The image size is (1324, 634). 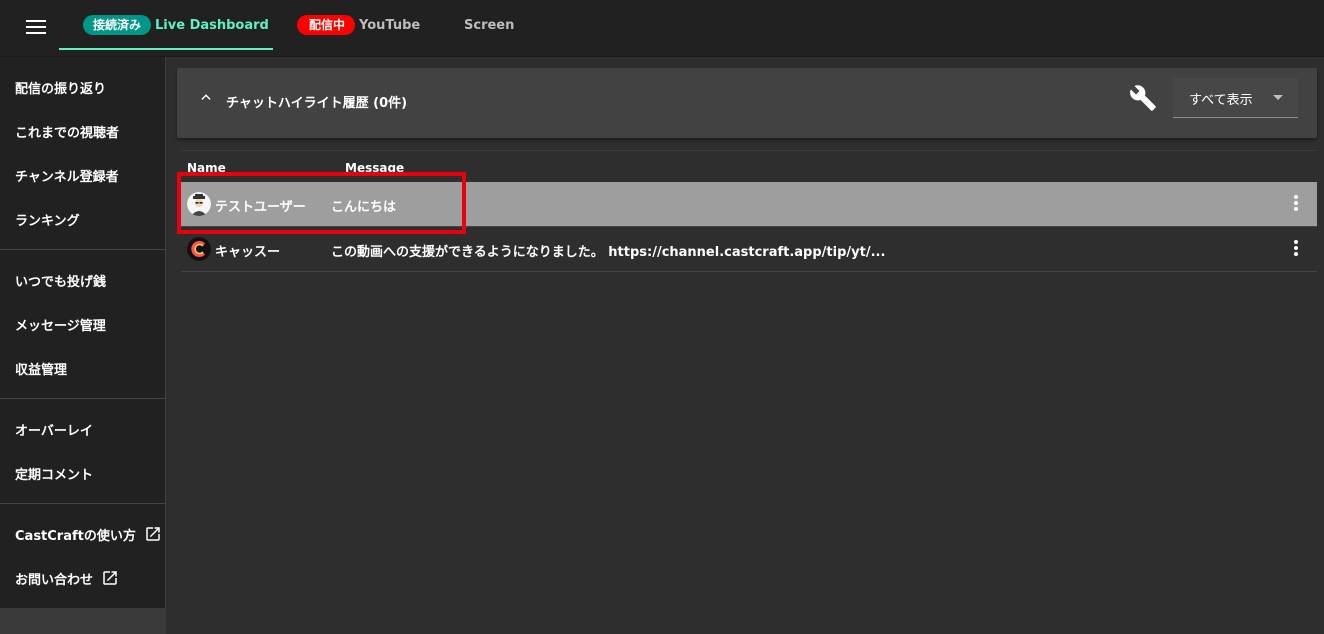 I want to click on sidebar-item-label: これまでの視聴者, so click(x=67, y=133).